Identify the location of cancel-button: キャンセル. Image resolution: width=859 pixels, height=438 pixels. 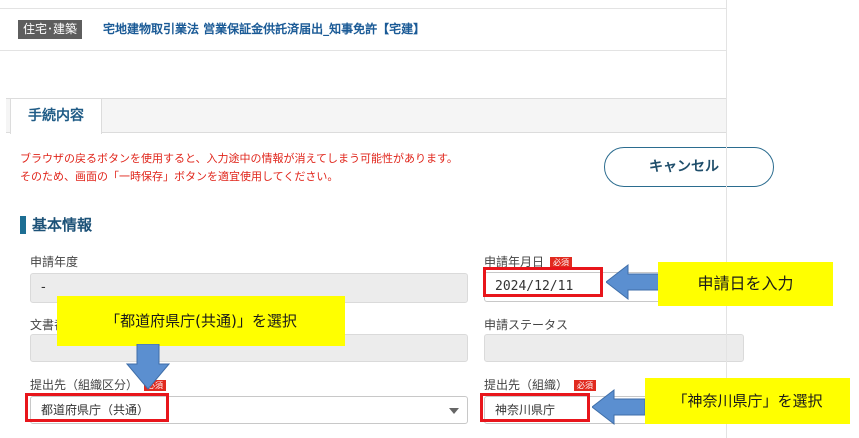
(689, 167).